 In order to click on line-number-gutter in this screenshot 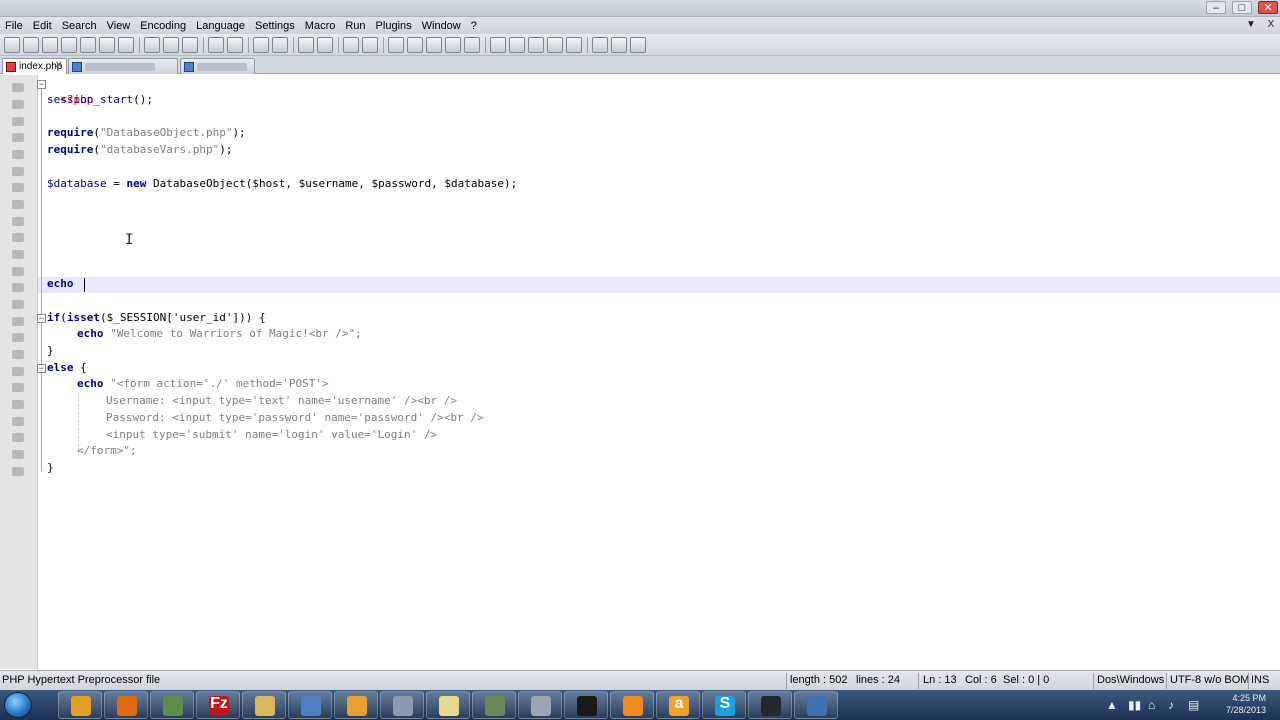, I will do `click(19, 372)`.